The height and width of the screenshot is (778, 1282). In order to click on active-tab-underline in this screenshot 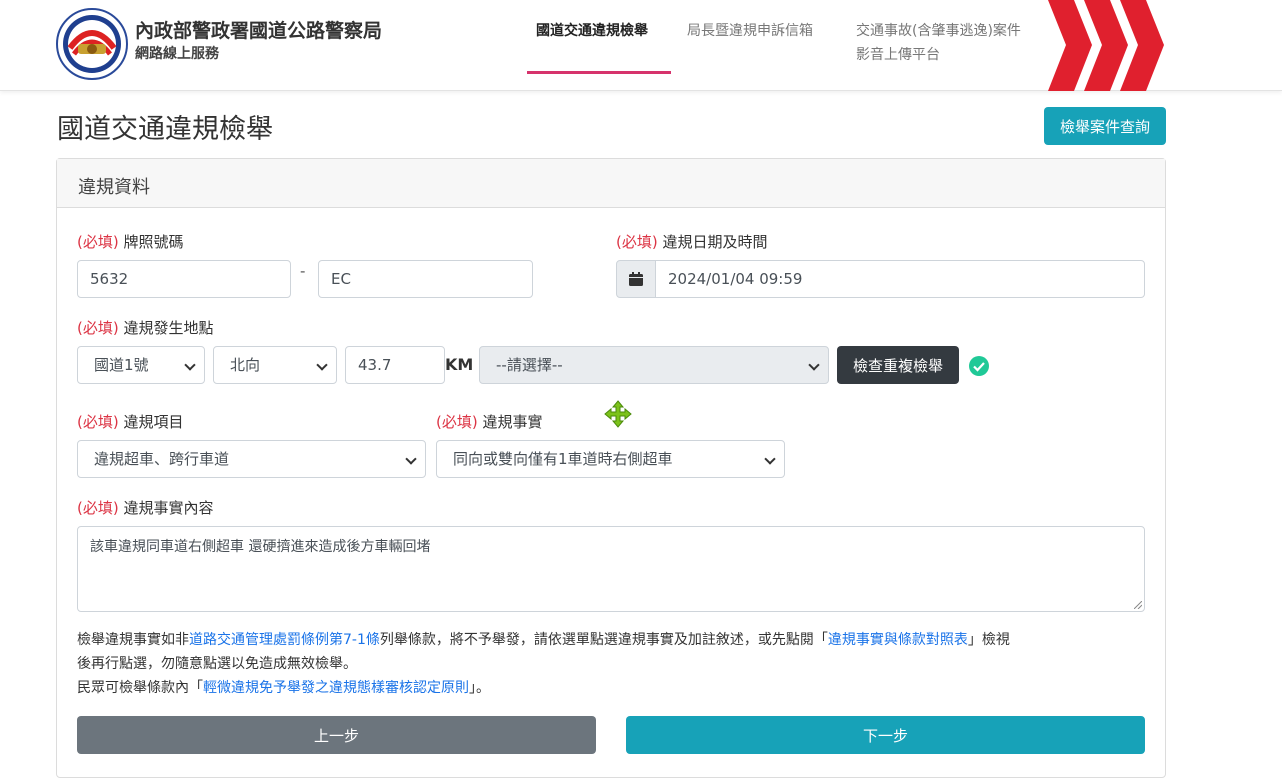, I will do `click(599, 72)`.